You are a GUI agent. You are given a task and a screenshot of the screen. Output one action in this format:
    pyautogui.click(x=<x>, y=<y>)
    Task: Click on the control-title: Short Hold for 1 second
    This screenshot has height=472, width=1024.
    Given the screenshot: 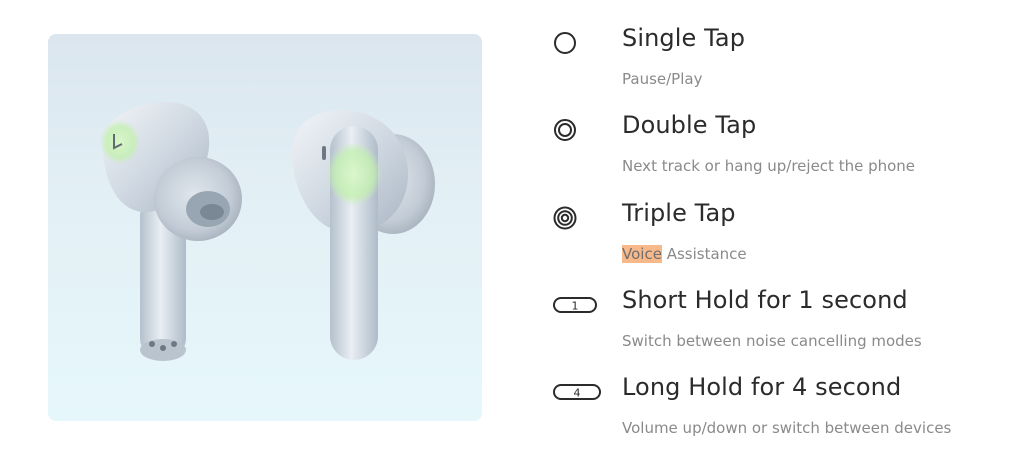 What is the action you would take?
    pyautogui.click(x=765, y=300)
    